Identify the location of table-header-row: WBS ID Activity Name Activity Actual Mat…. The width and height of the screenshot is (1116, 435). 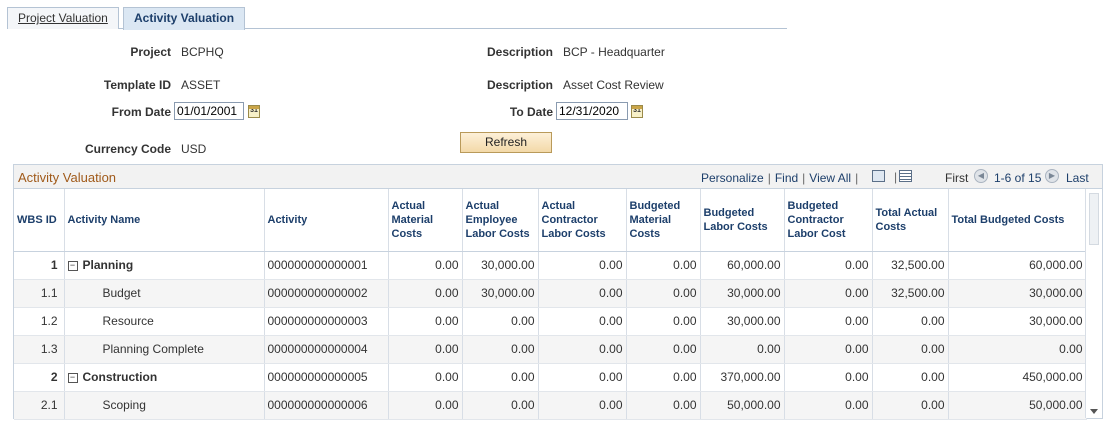
(550, 220).